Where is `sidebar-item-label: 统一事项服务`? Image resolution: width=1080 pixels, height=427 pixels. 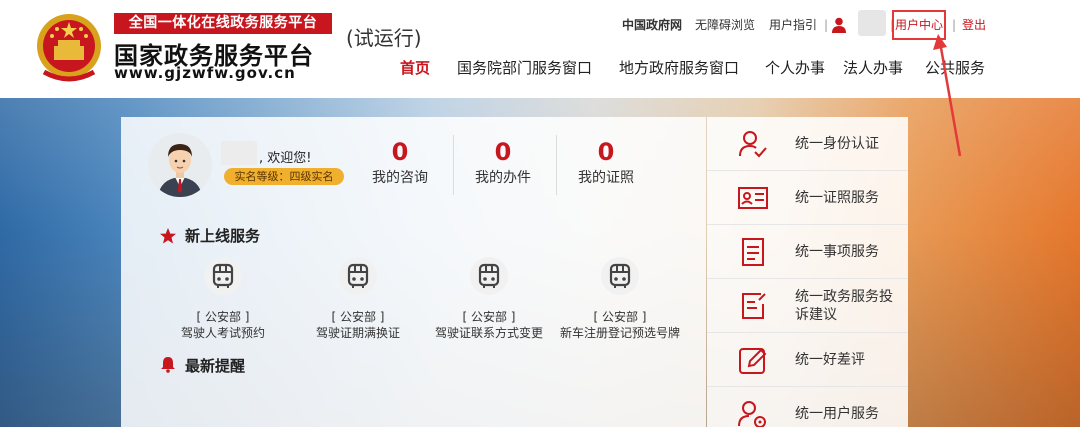 sidebar-item-label: 统一事项服务 is located at coordinates (837, 252).